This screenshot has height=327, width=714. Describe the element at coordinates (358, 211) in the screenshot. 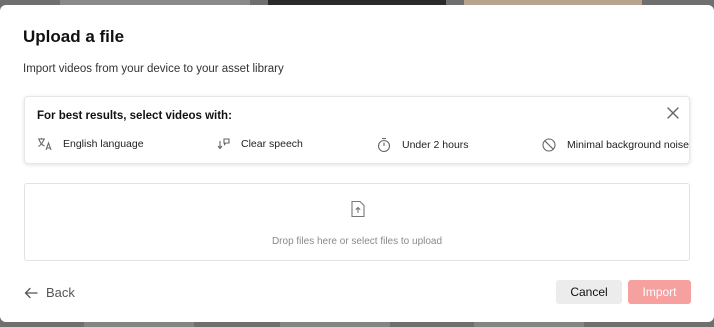

I see `file-upload-icon` at that location.